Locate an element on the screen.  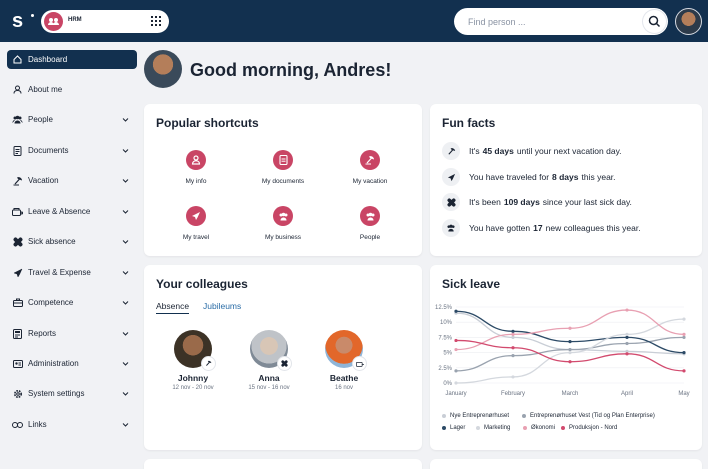
user-avatar is located at coordinates (688, 21).